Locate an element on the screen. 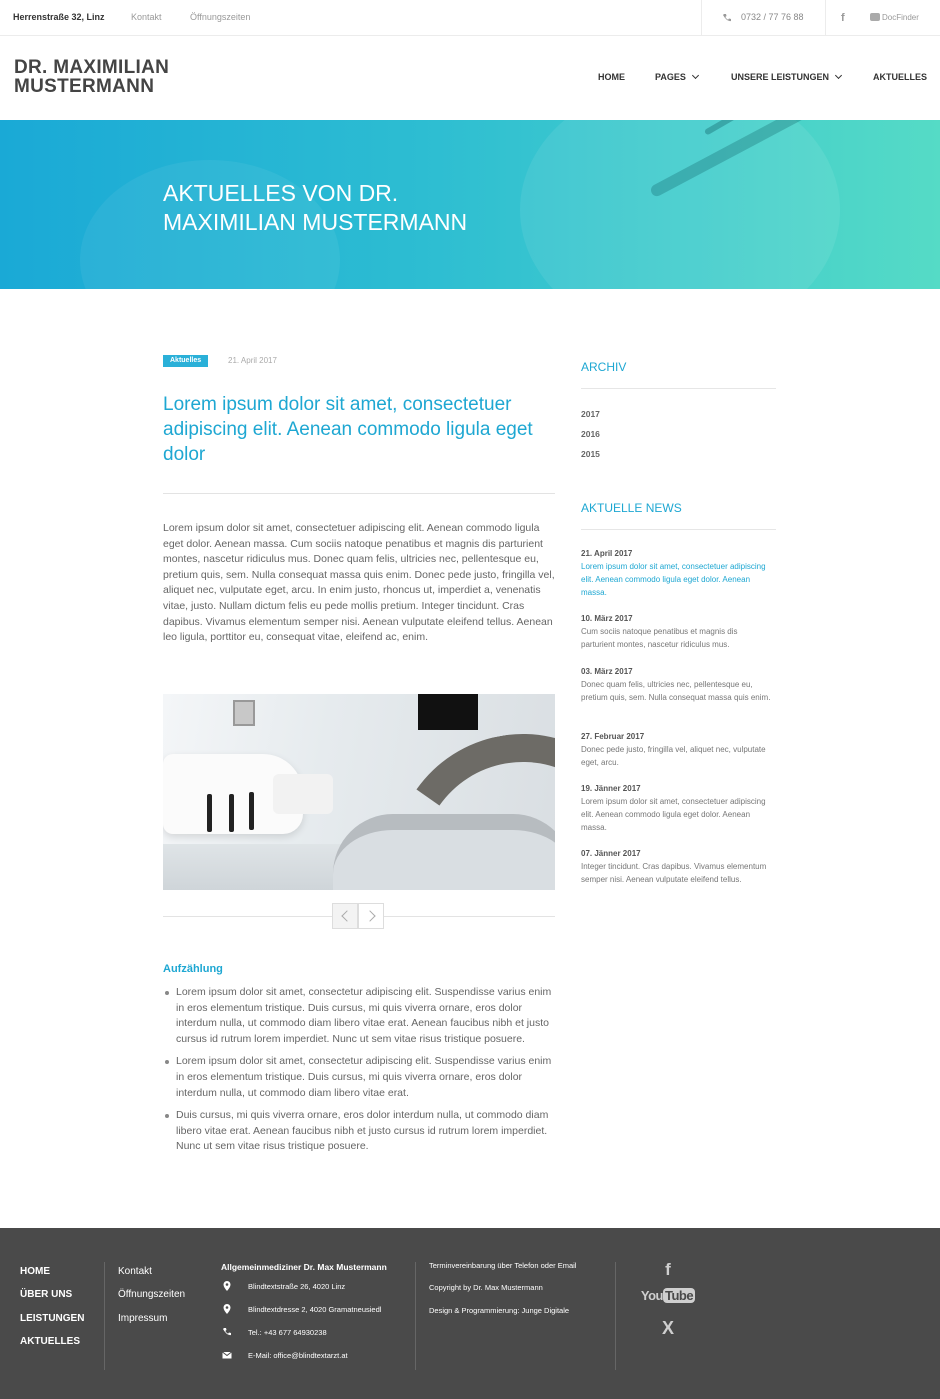  nav-home: HOME is located at coordinates (611, 77).